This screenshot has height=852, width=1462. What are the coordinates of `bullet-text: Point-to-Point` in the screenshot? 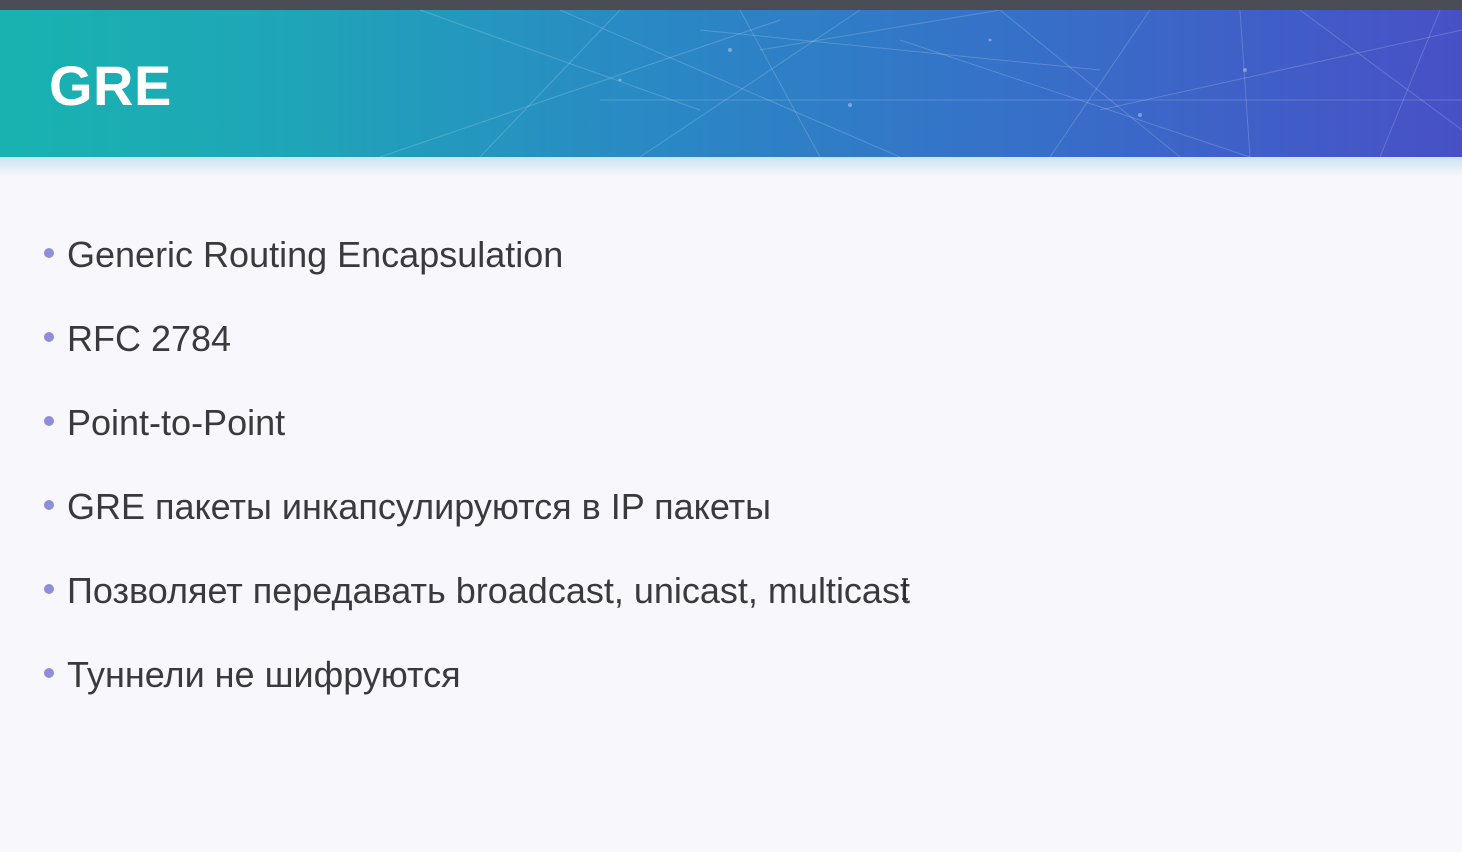 It's located at (176, 422).